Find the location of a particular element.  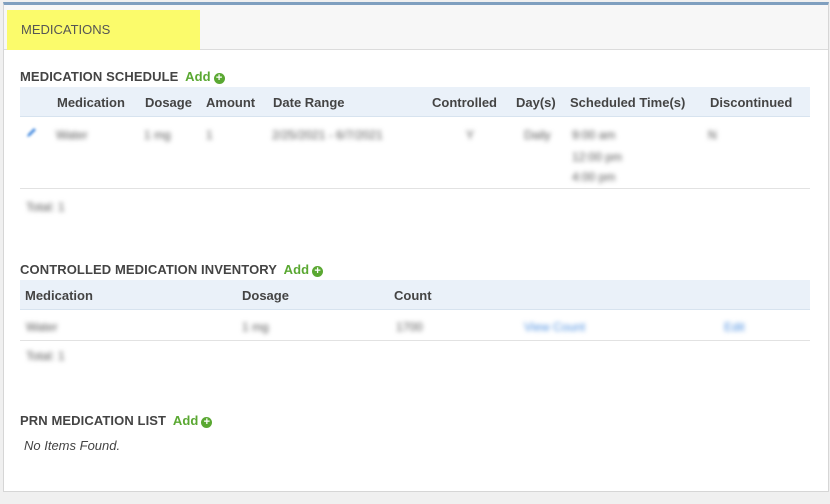

add-schedule-link: Add + is located at coordinates (205, 76).